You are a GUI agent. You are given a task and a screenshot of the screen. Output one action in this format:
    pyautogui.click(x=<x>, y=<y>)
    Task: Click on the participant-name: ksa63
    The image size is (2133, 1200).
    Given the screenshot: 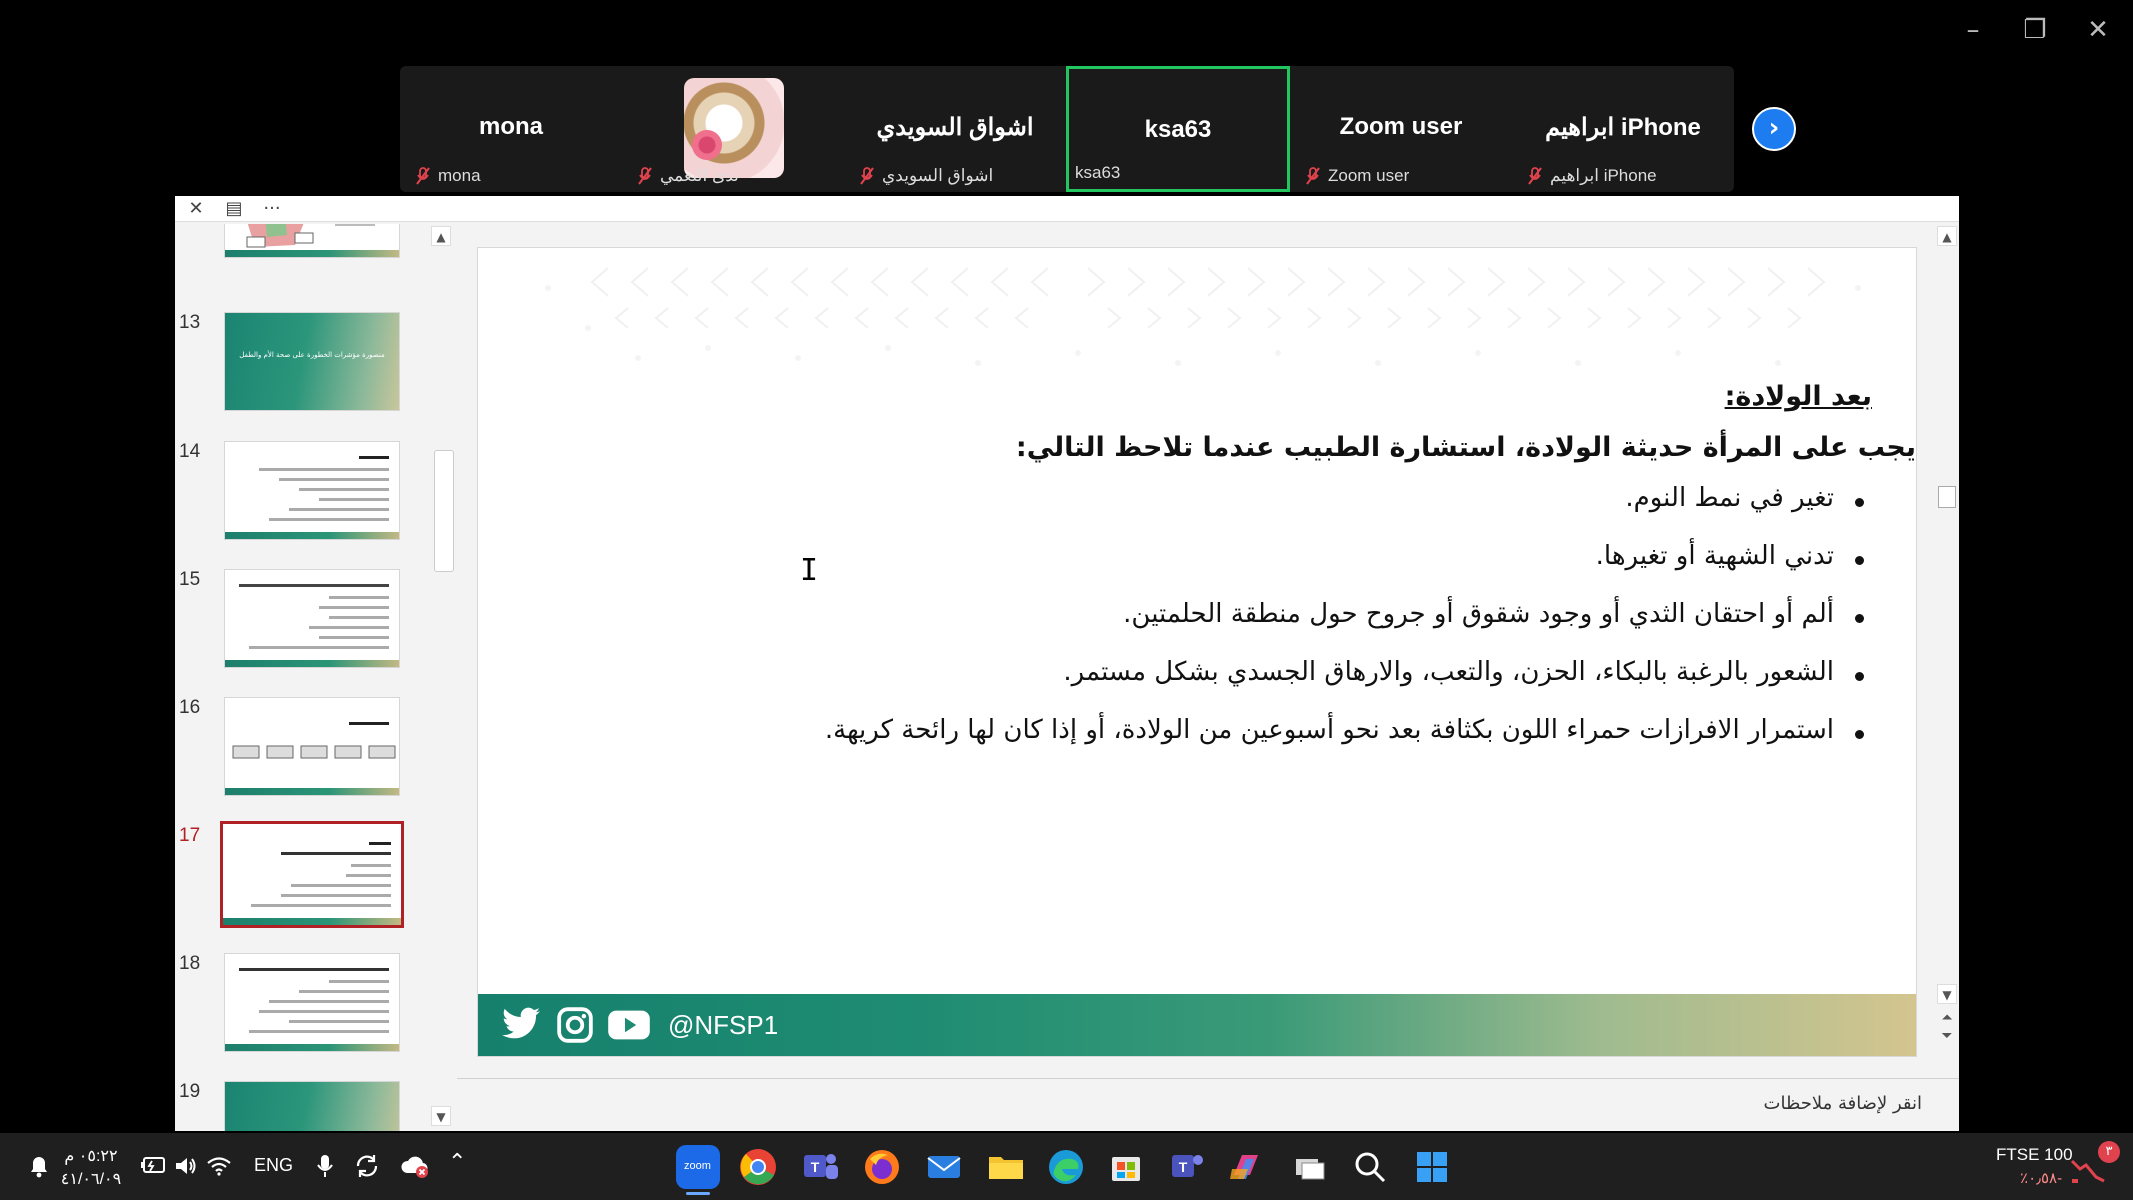 What is the action you would take?
    pyautogui.click(x=1178, y=129)
    